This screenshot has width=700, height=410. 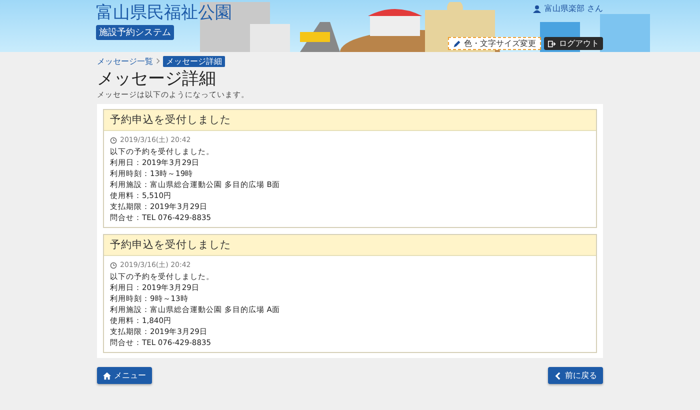 What do you see at coordinates (158, 61) in the screenshot?
I see `chevron-right-icon` at bounding box center [158, 61].